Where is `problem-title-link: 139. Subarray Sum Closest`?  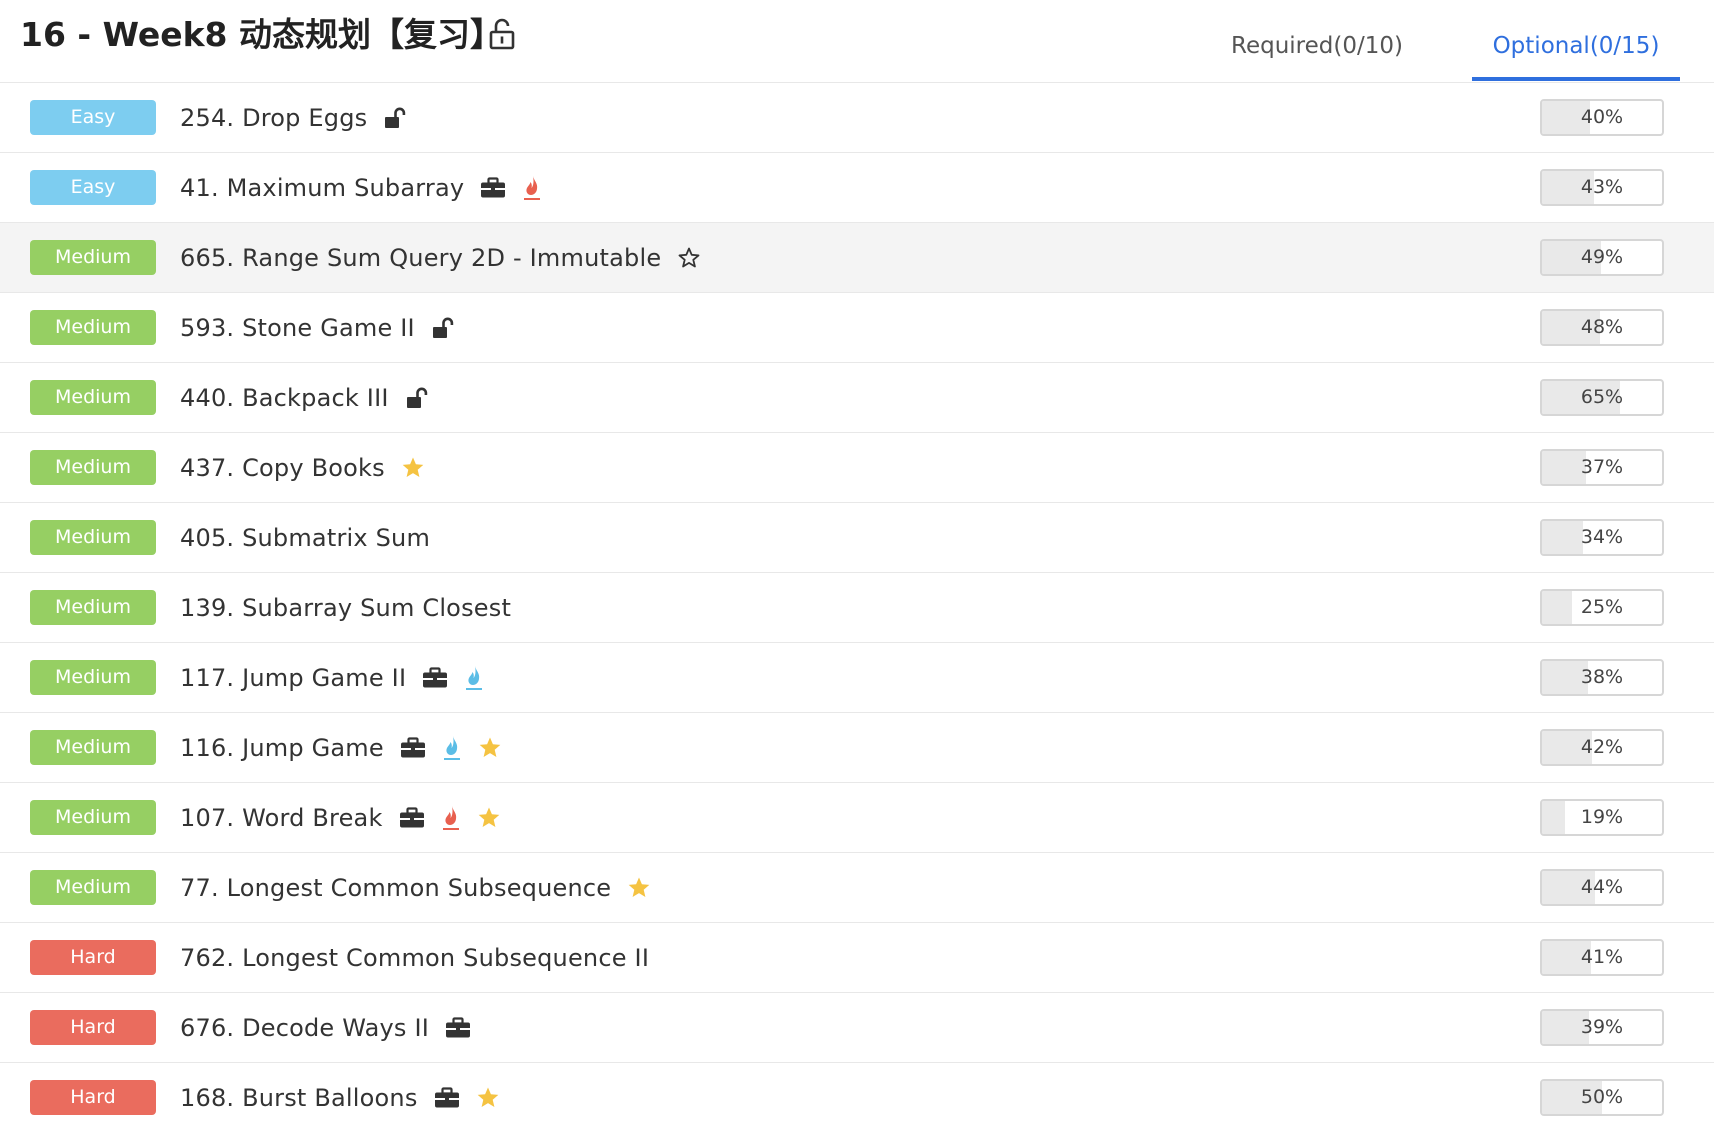 problem-title-link: 139. Subarray Sum Closest is located at coordinates (345, 608).